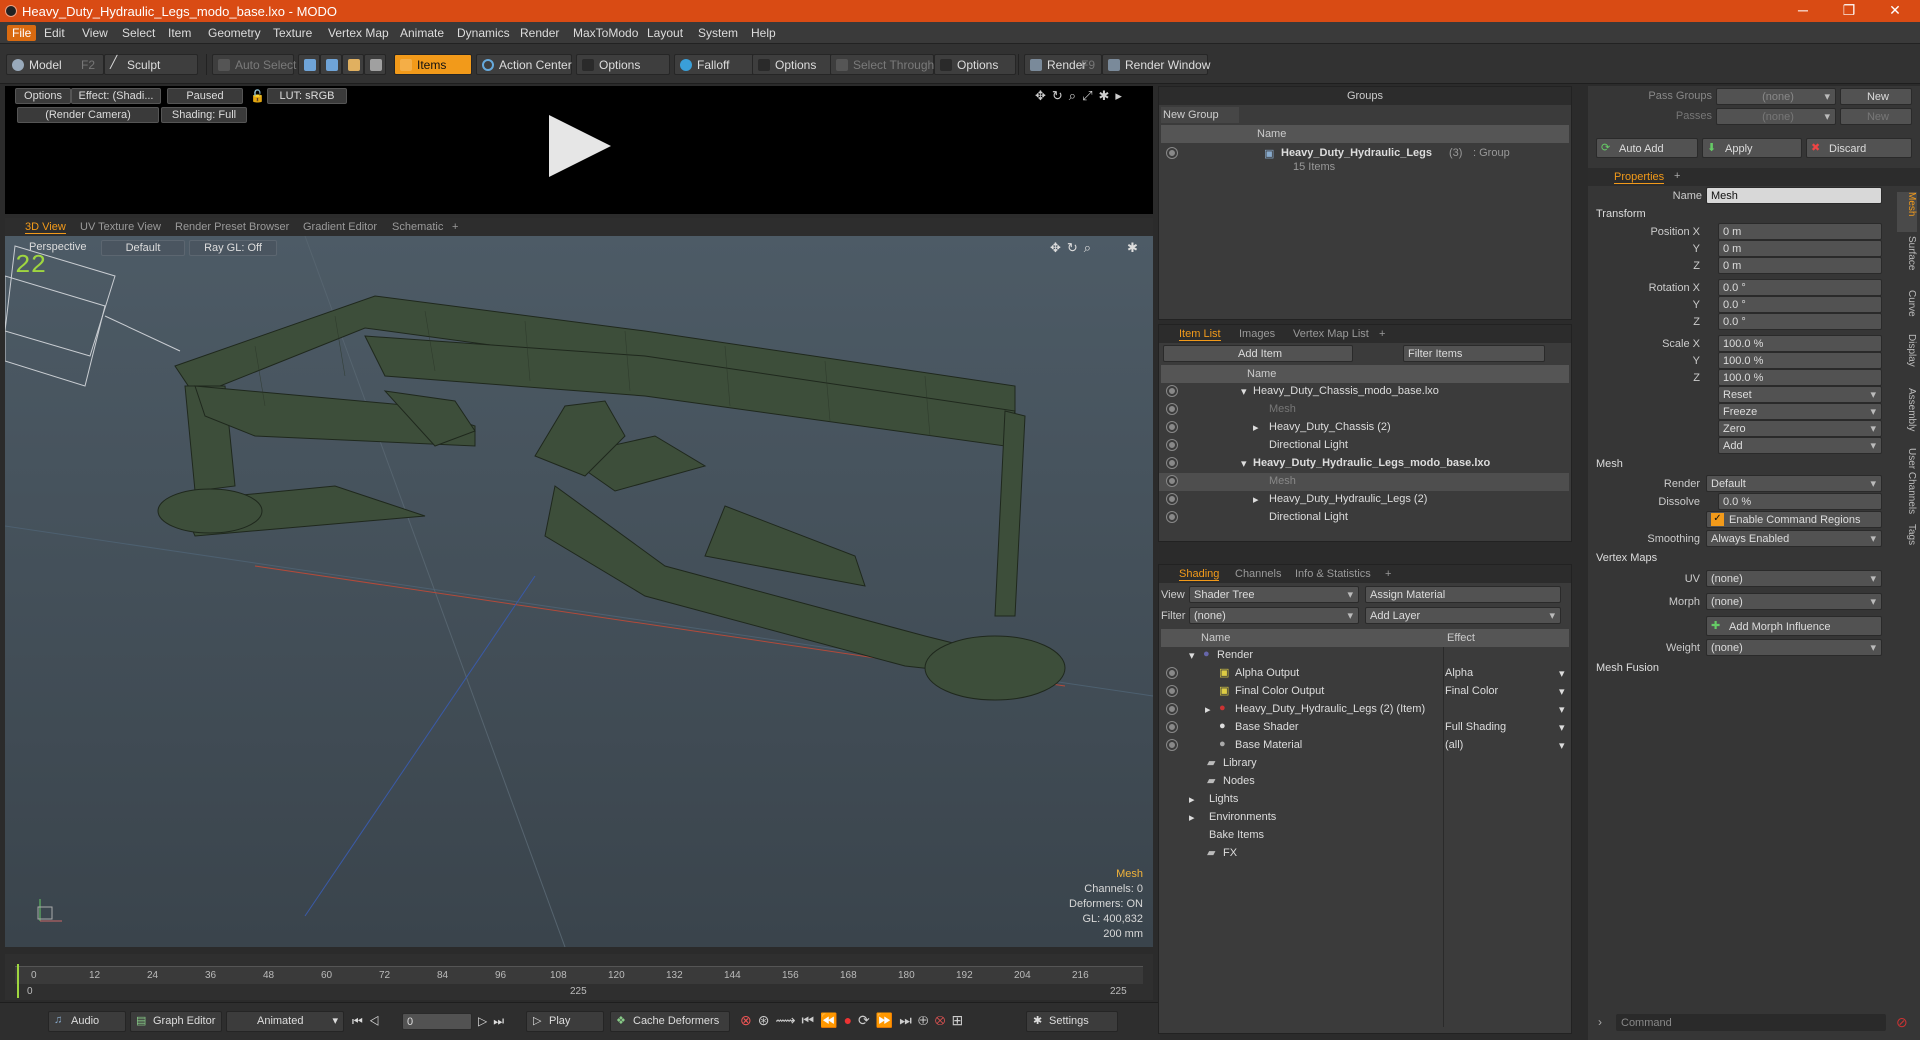 The width and height of the screenshot is (1920, 1040). Describe the element at coordinates (179, 33) in the screenshot. I see `menu-item: Item` at that location.